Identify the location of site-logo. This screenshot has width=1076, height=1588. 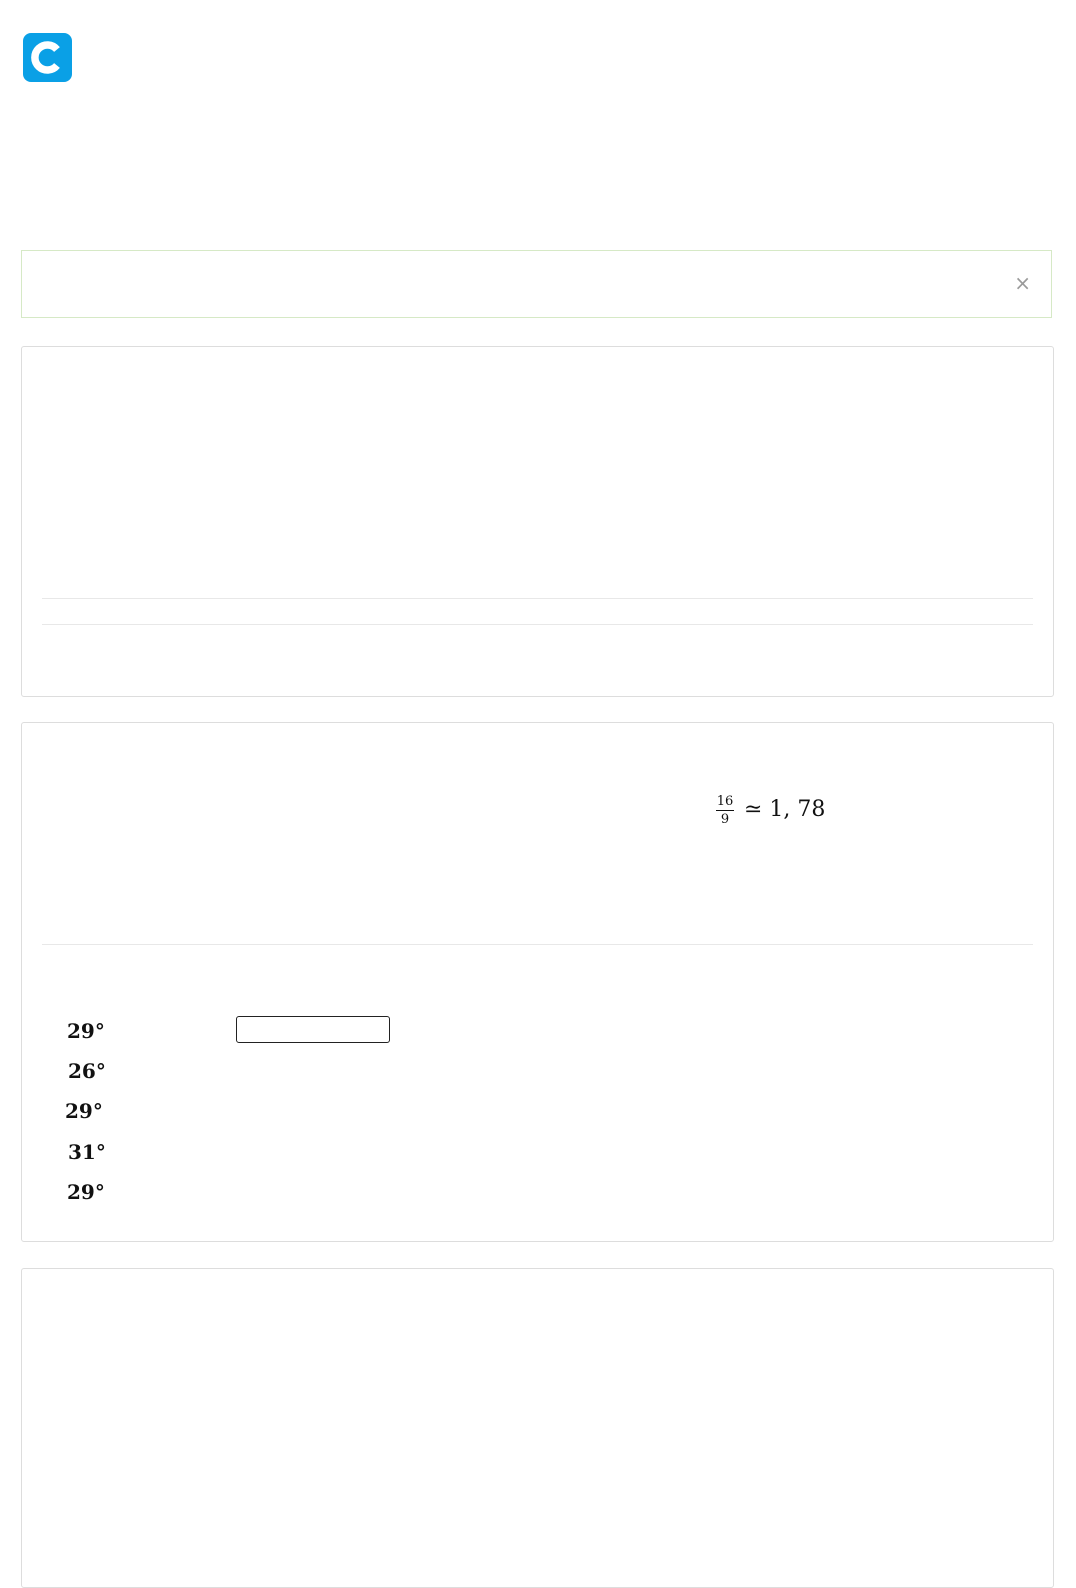
(47, 57).